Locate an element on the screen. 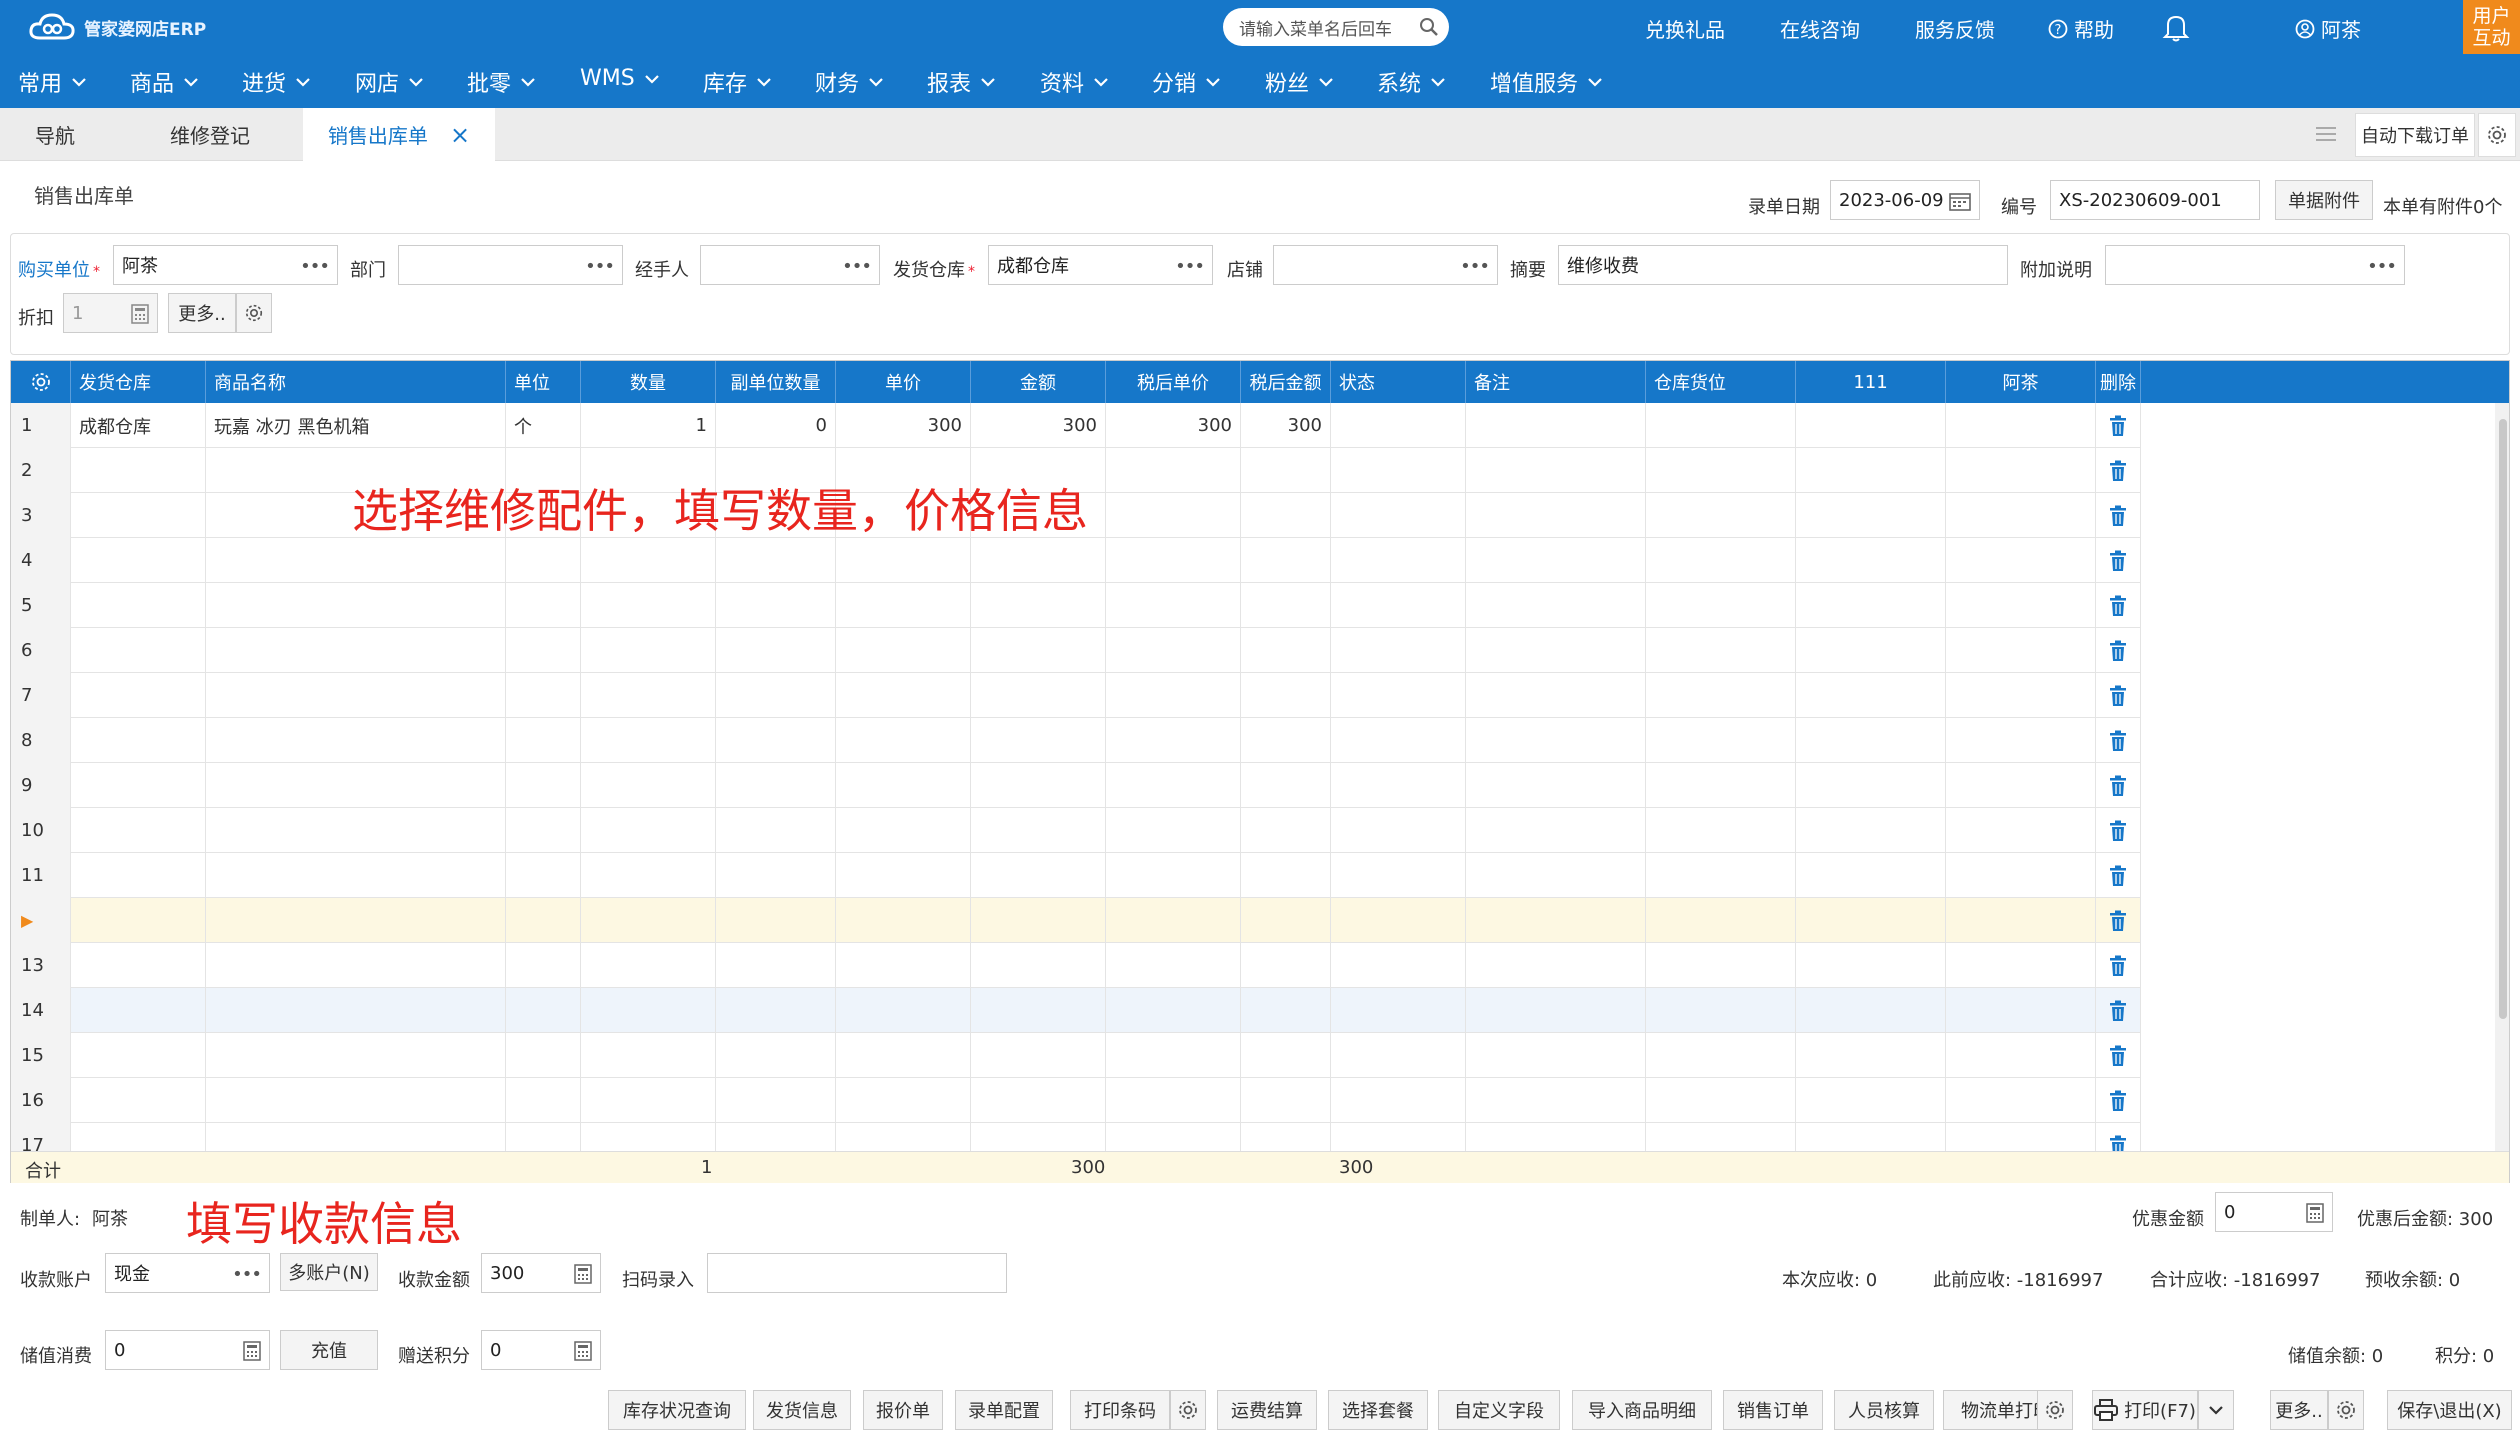  table-cell: 0 is located at coordinates (776, 425).